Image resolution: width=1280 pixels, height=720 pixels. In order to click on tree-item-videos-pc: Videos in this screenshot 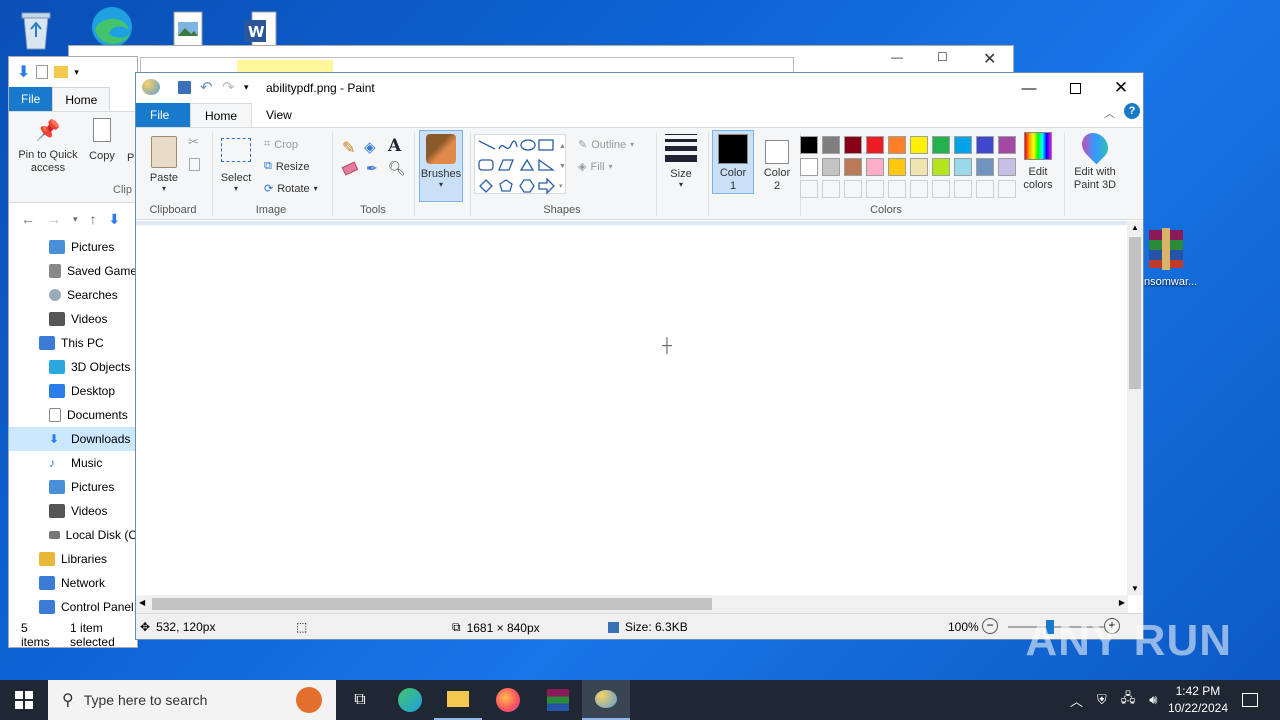, I will do `click(73, 511)`.